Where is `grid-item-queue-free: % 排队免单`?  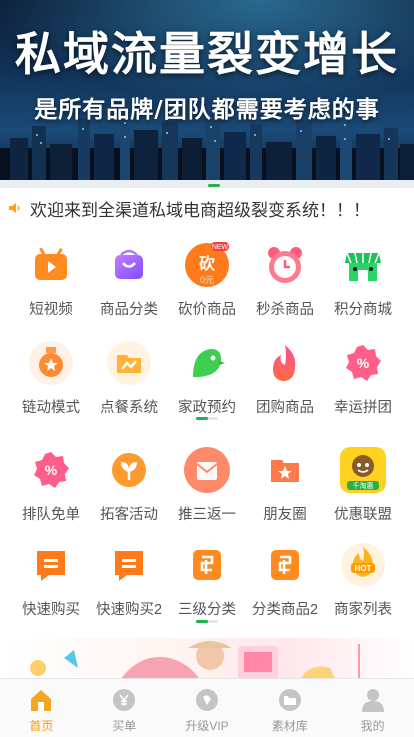
grid-item-queue-free: % 排队免单 is located at coordinates (51, 484).